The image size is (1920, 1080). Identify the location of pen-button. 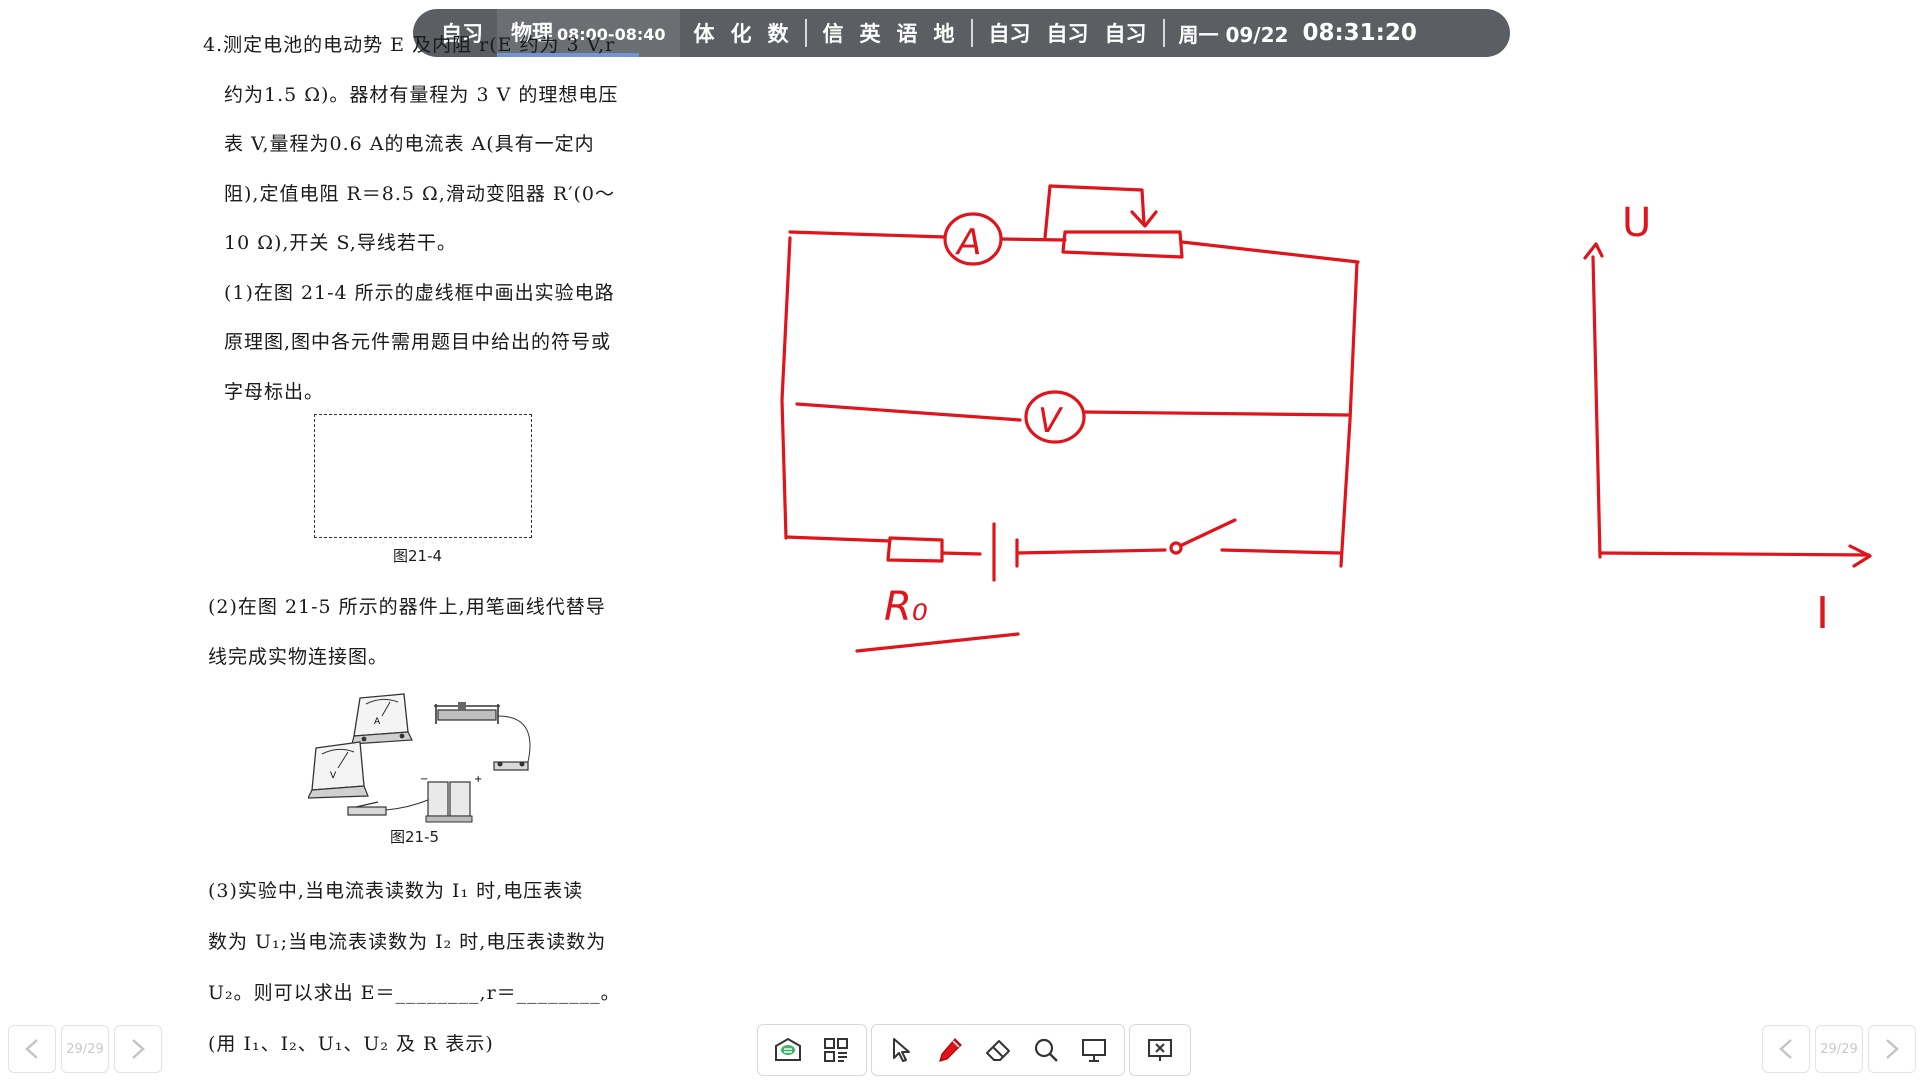
(950, 1050).